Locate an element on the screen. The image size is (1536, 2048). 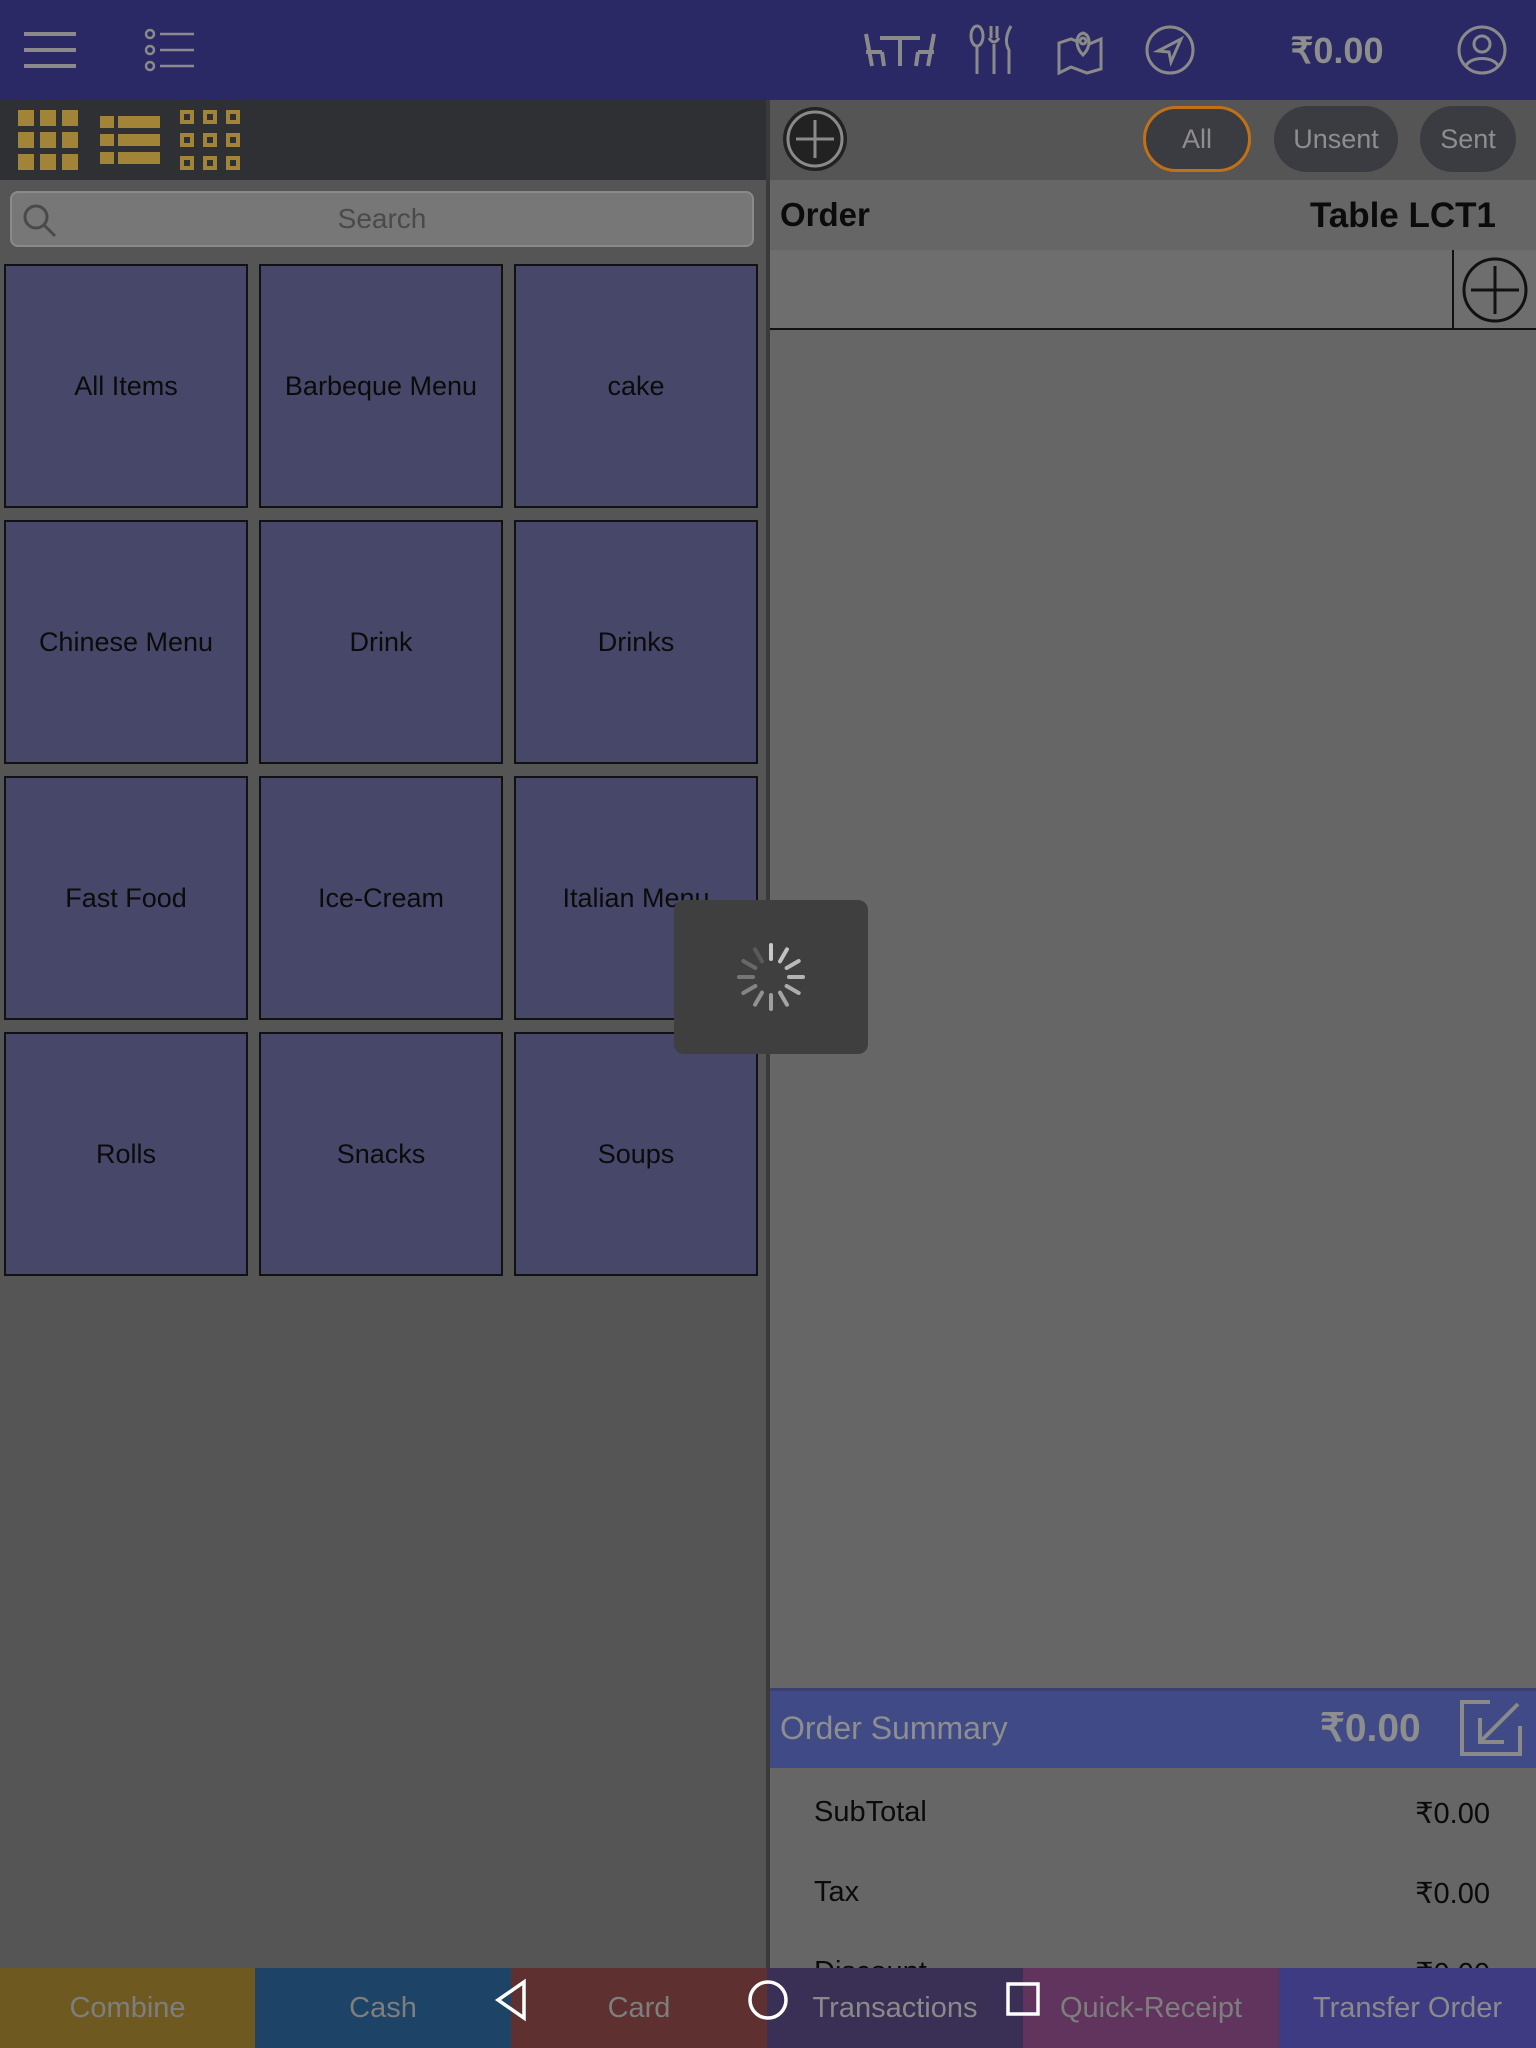
subtotal-value: ₹0.00 is located at coordinates (1452, 1814).